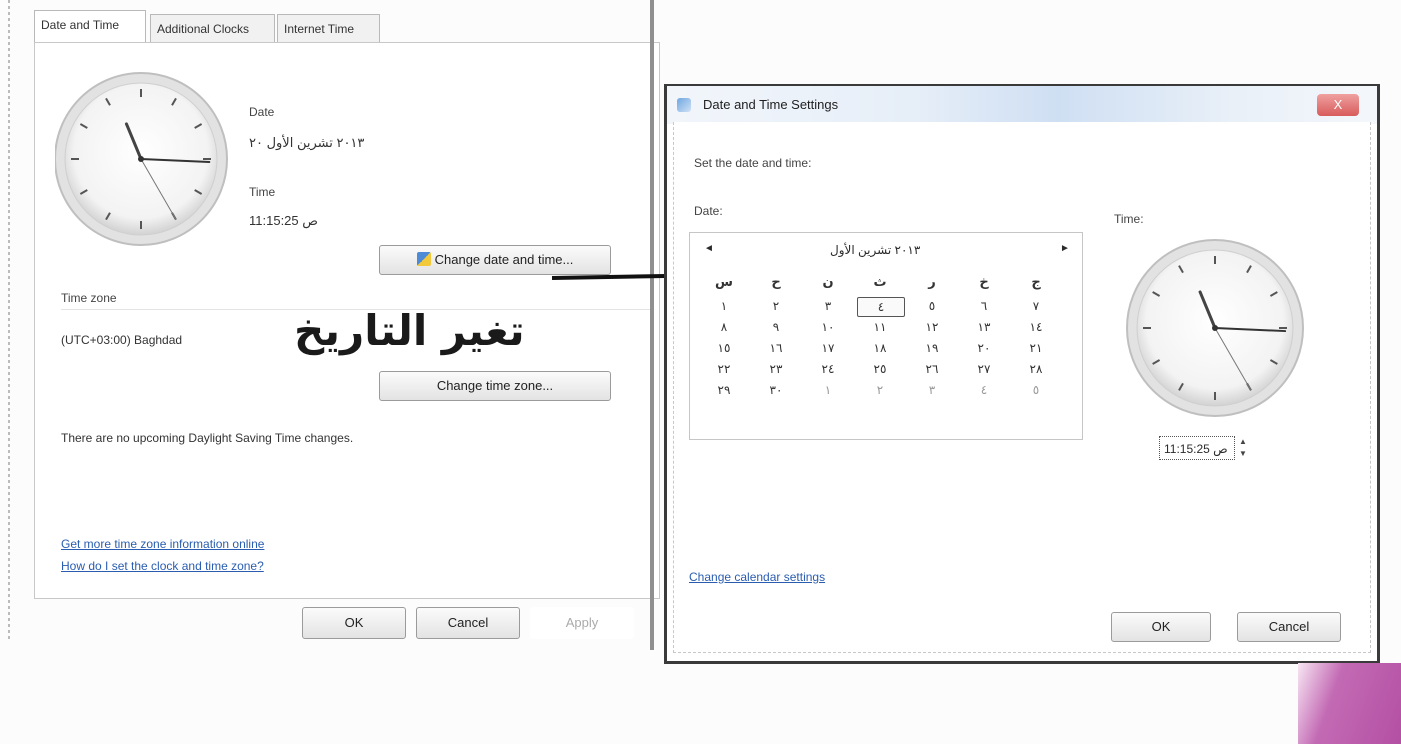 Image resolution: width=1401 pixels, height=744 pixels. Describe the element at coordinates (984, 327) in the screenshot. I see `calendar-day: ١٣` at that location.